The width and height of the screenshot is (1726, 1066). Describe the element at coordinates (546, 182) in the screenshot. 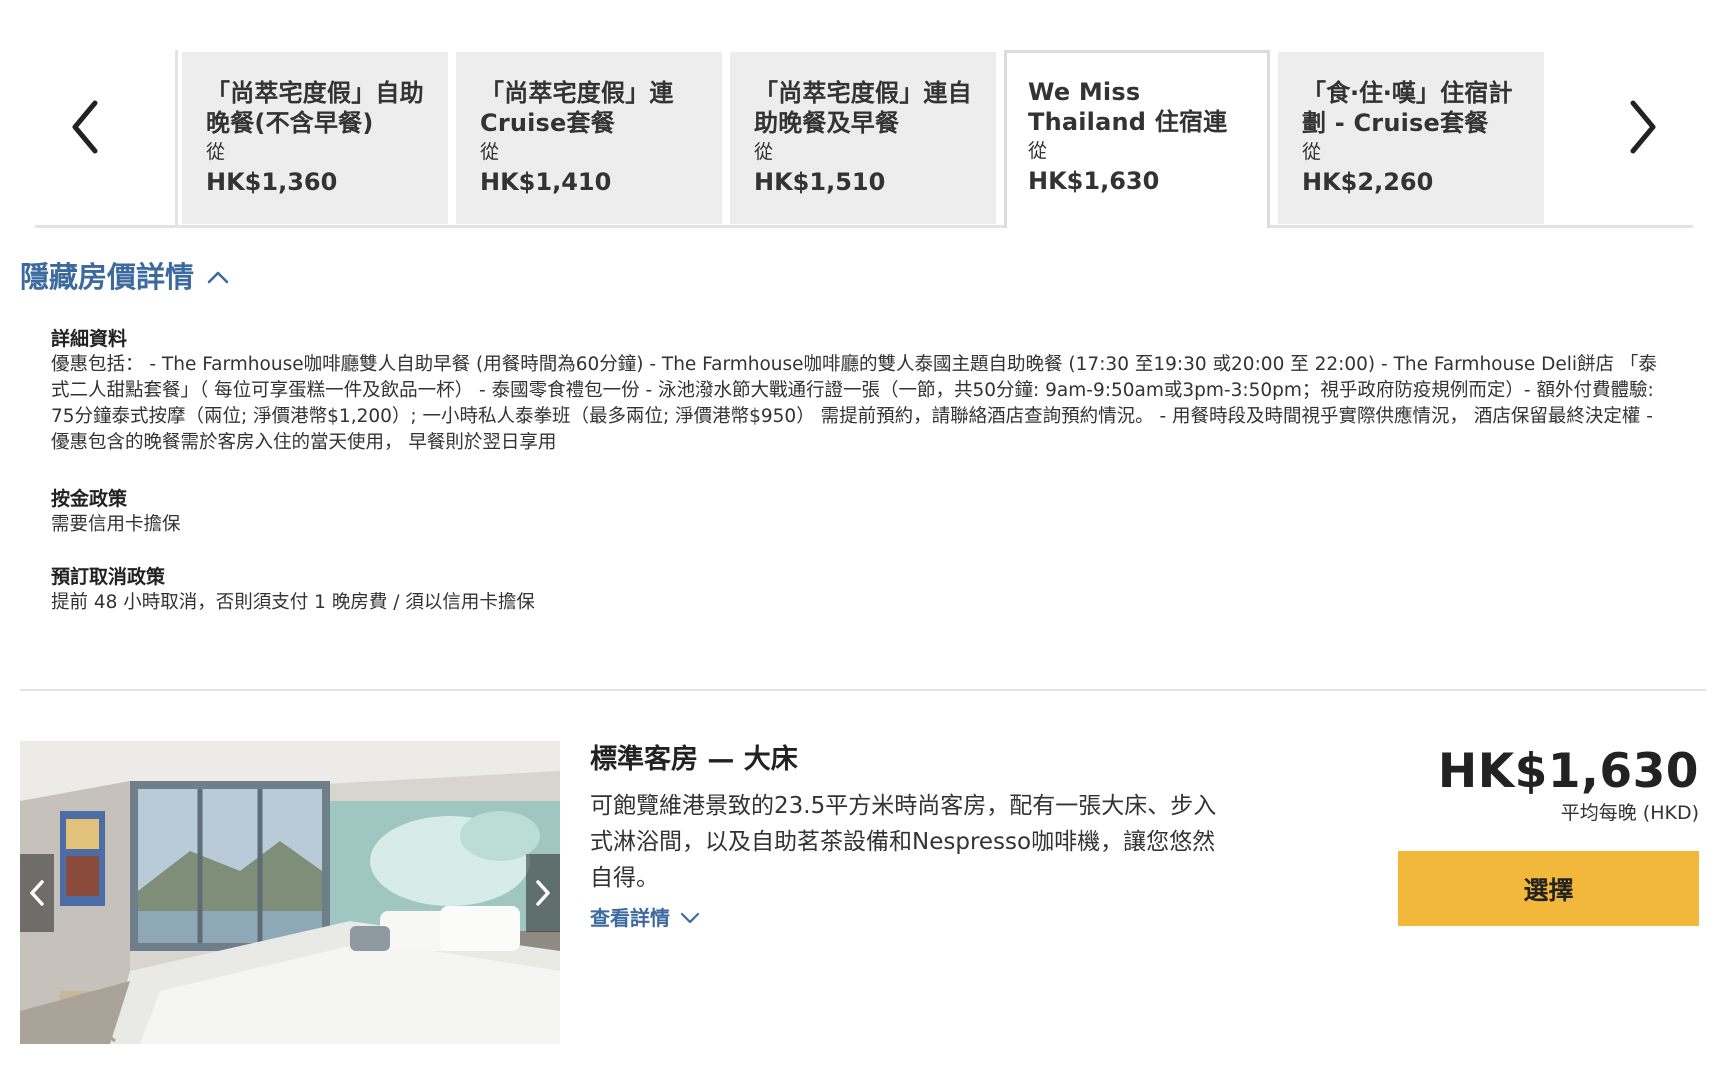

I see `rate-plan-price: HK$1,410` at that location.